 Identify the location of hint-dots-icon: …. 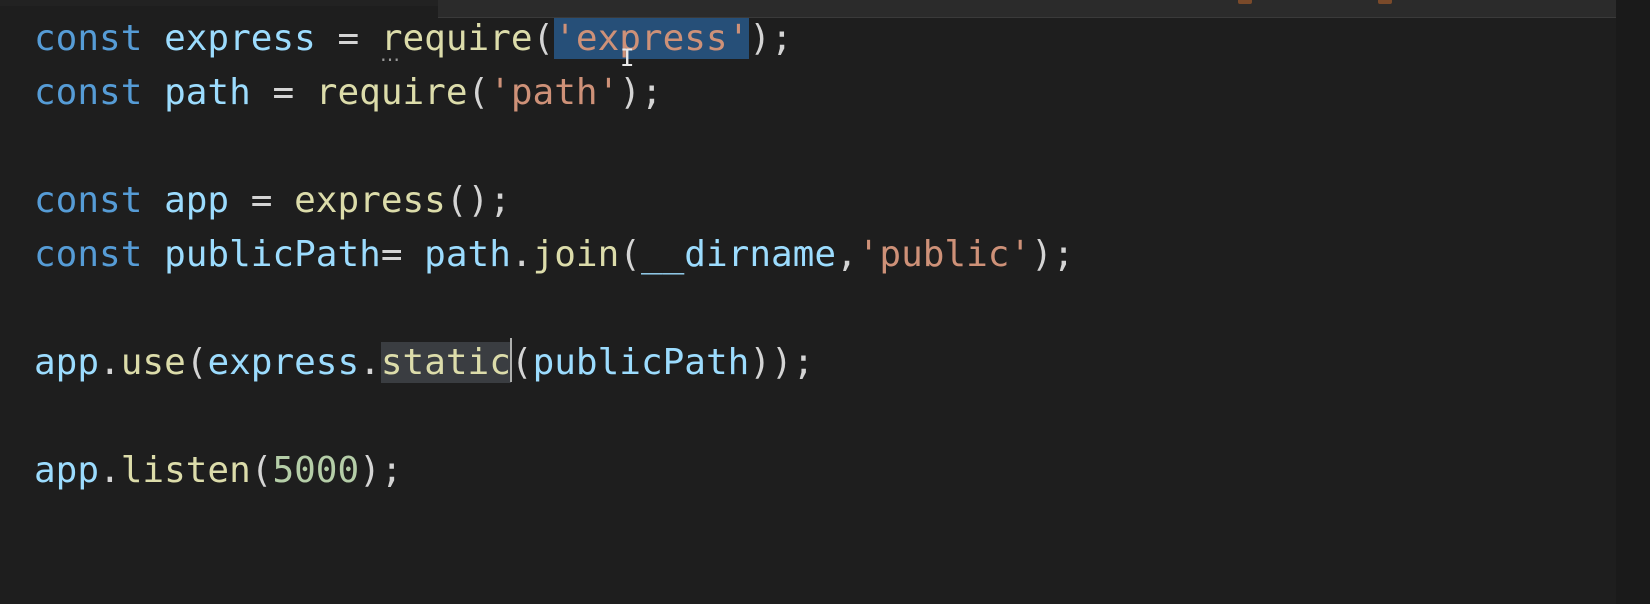
(390, 54).